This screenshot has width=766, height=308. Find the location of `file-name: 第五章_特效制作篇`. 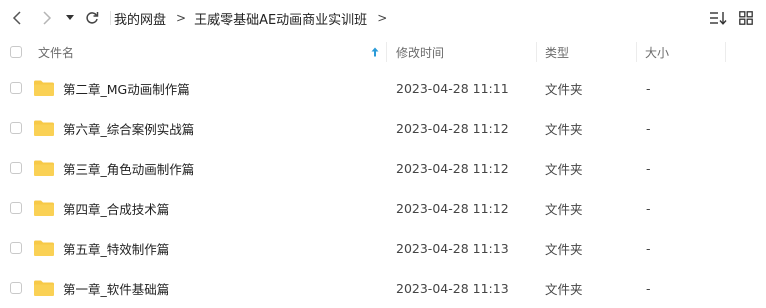

file-name: 第五章_特效制作篇 is located at coordinates (116, 248).